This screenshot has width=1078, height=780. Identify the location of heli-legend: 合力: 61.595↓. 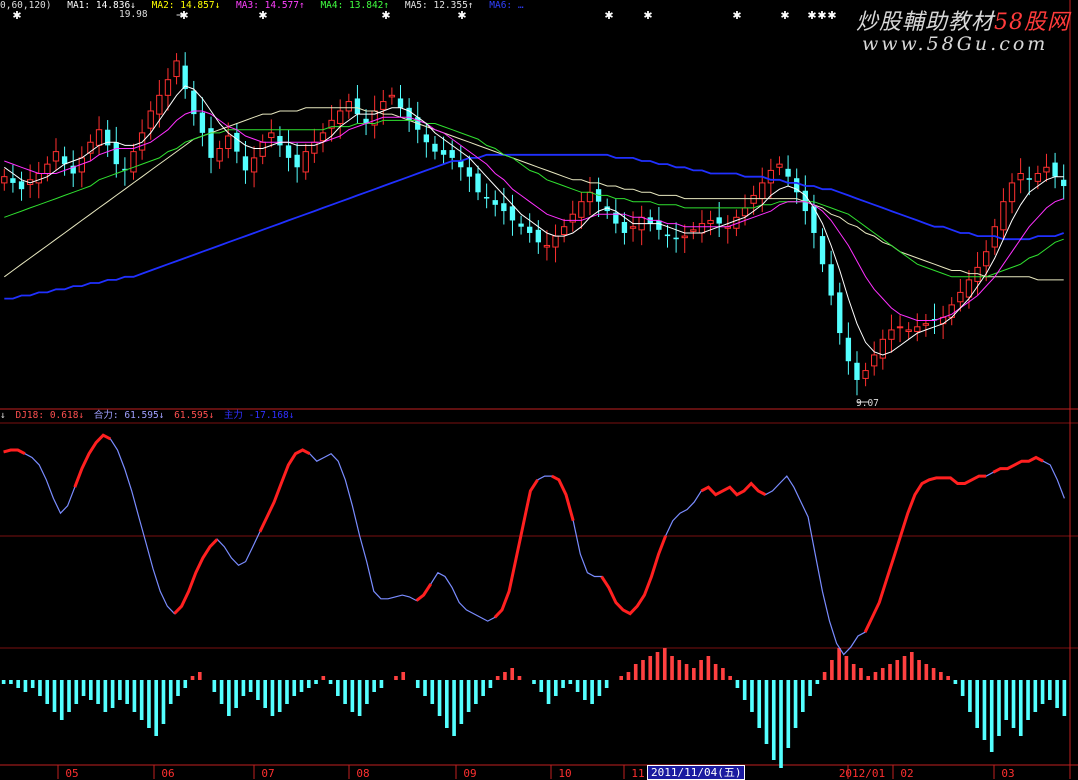
(129, 415).